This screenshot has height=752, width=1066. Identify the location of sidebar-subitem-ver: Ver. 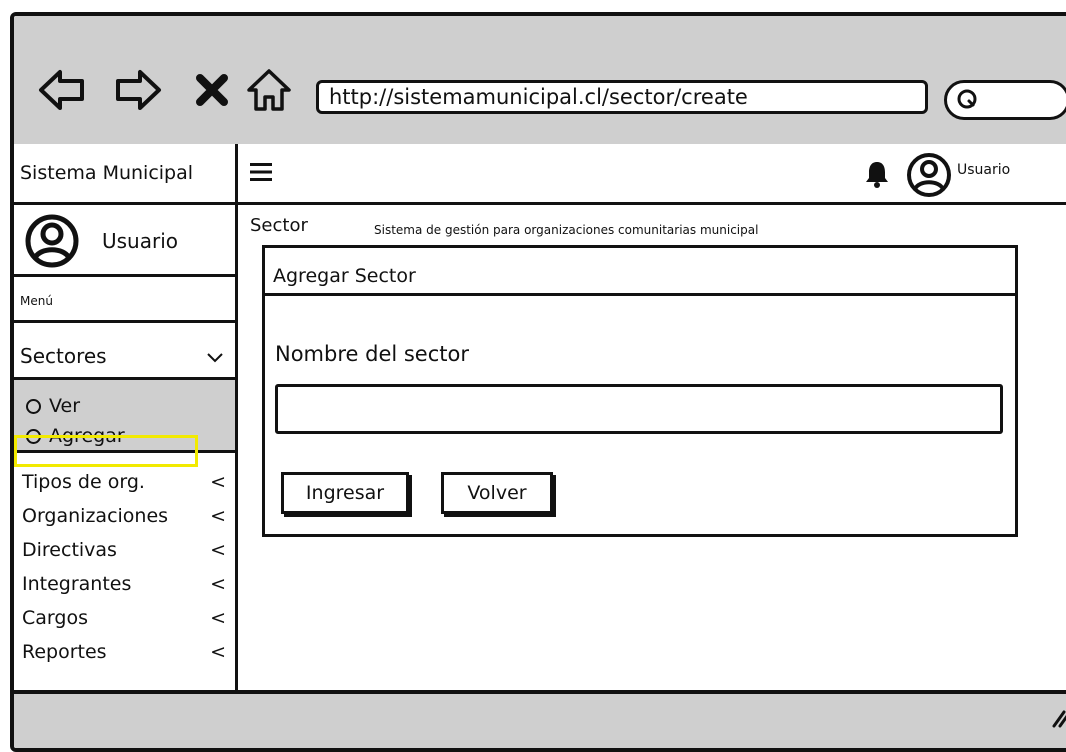
(53, 406).